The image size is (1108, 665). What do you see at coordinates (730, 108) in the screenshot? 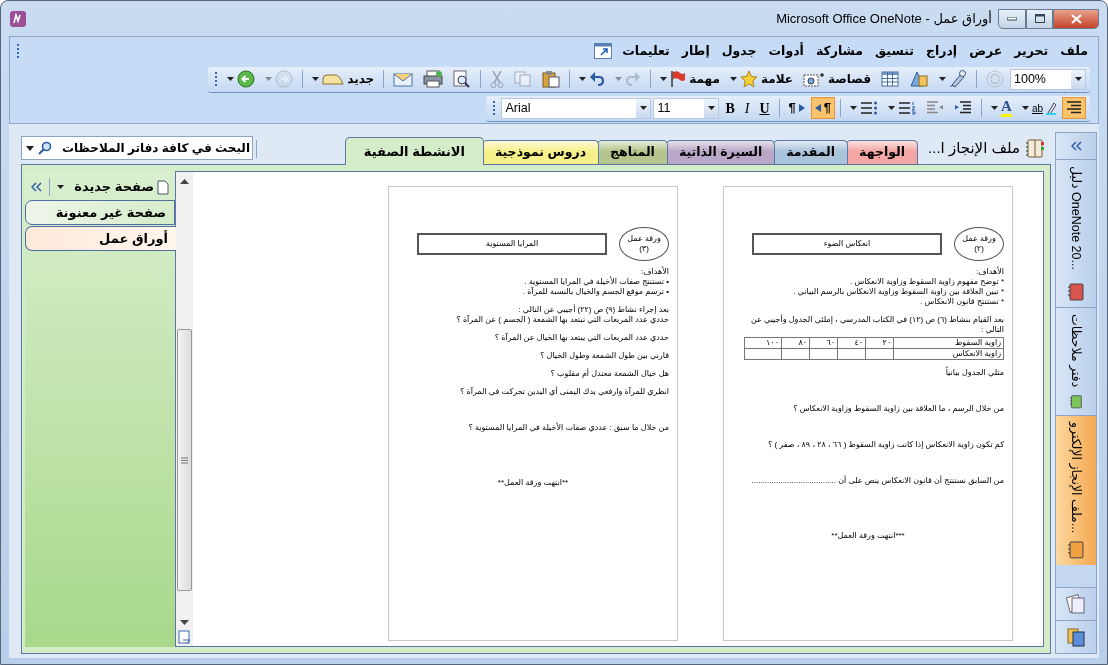
I see `bold-button: B` at bounding box center [730, 108].